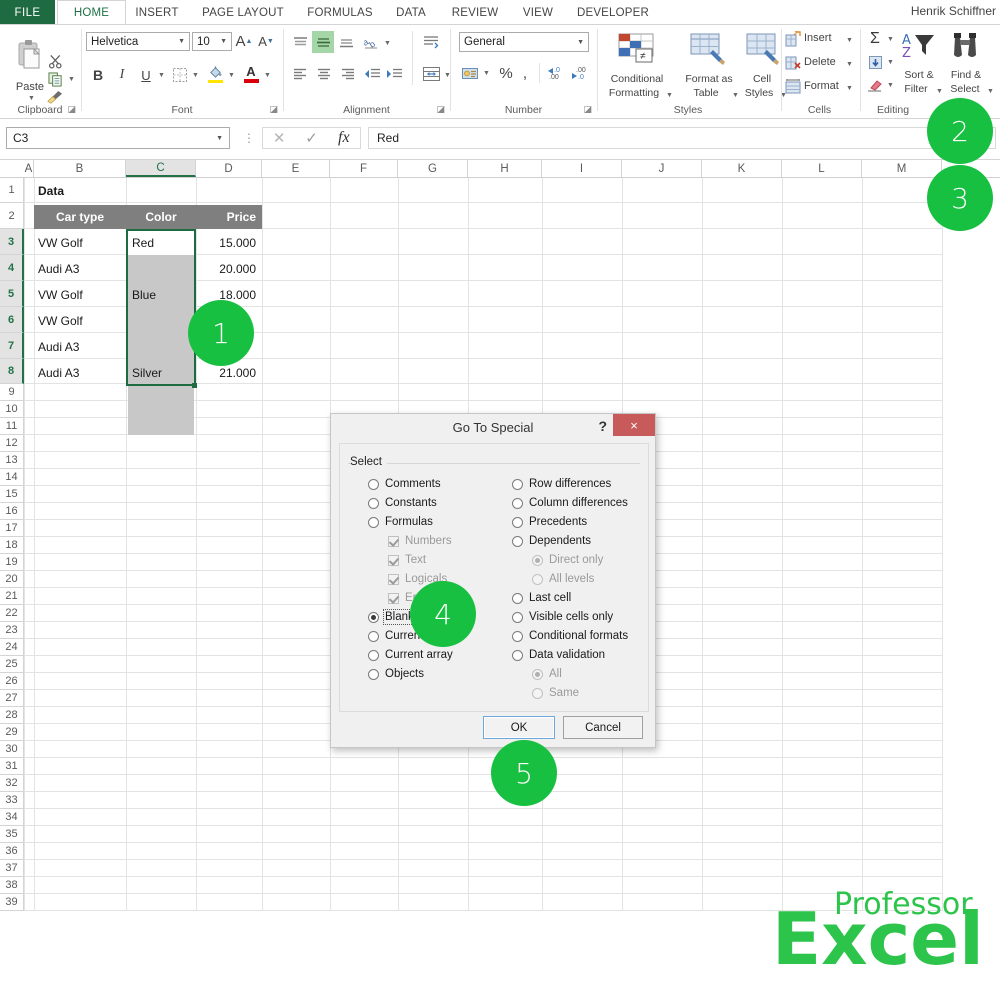 This screenshot has width=1000, height=1000. Describe the element at coordinates (12, 371) in the screenshot. I see `row-header-8: 8` at that location.